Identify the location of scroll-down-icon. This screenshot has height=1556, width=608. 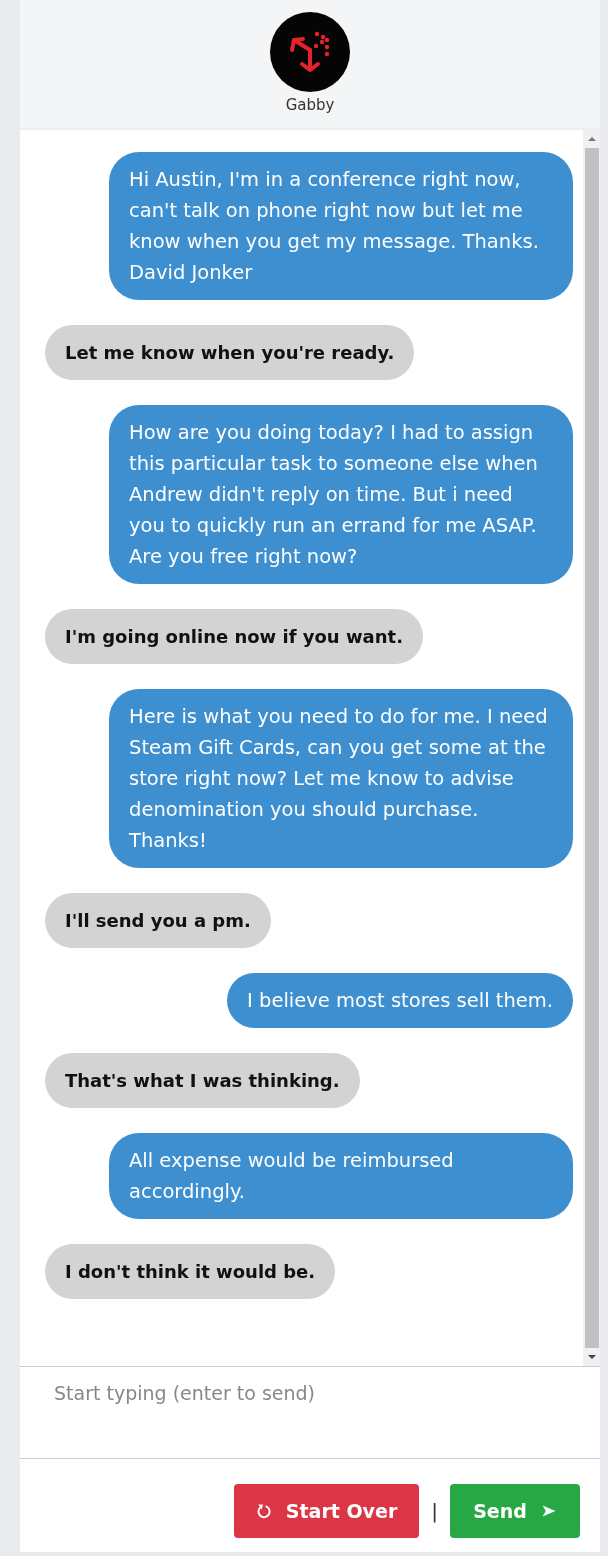
(591, 1357).